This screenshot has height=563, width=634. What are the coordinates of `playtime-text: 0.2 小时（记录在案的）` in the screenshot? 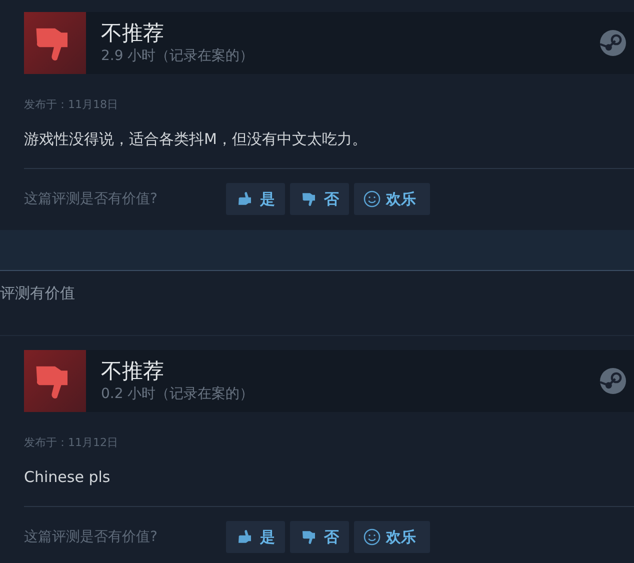 It's located at (177, 394).